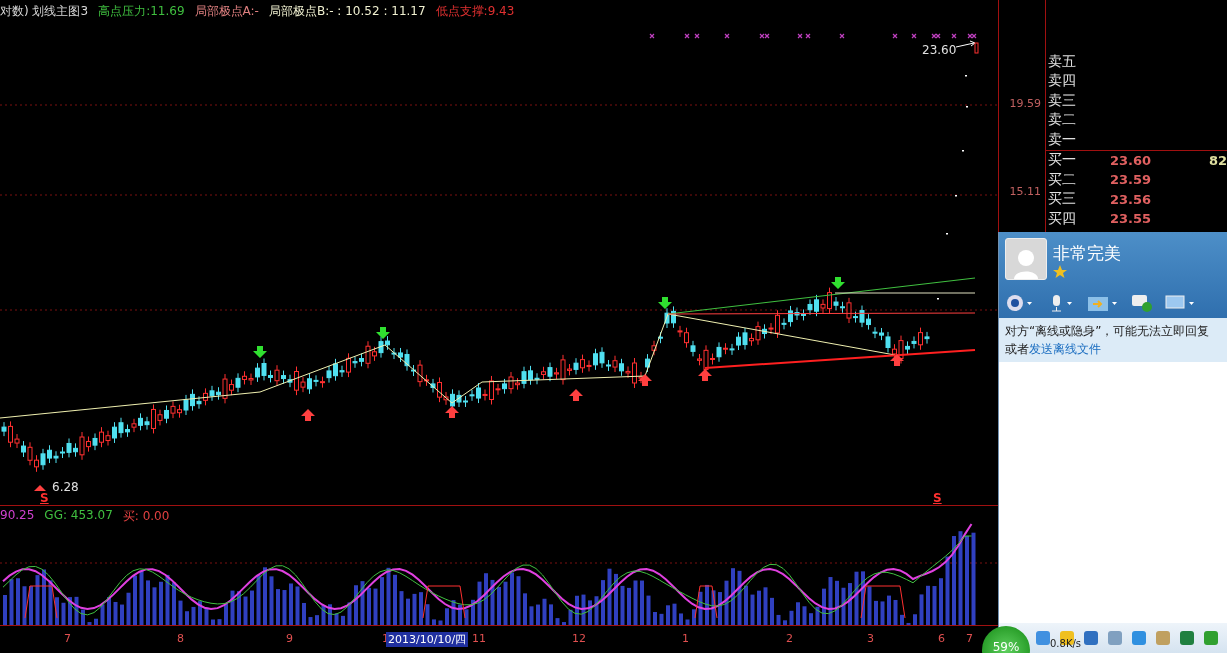 Image resolution: width=1227 pixels, height=653 pixels. I want to click on axis-label: 11, so click(479, 638).